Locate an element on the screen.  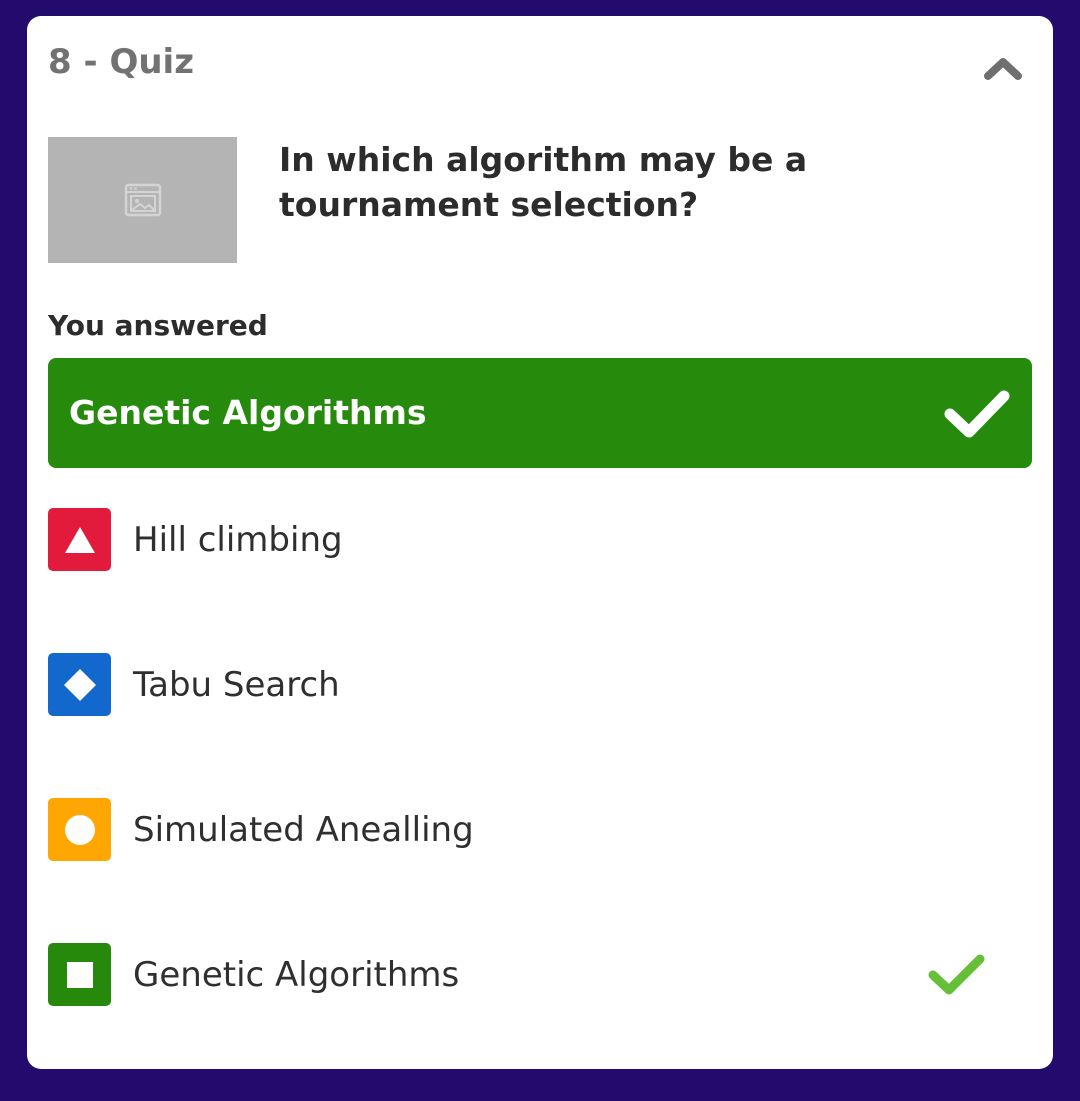
quiz-title: 8 - Quiz is located at coordinates (121, 62).